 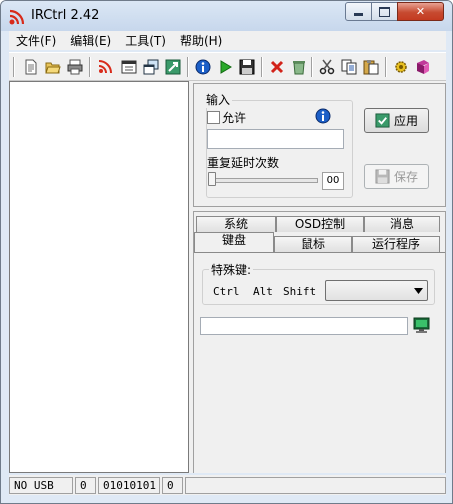 I want to click on repeat-slider-thumb, so click(x=212, y=179).